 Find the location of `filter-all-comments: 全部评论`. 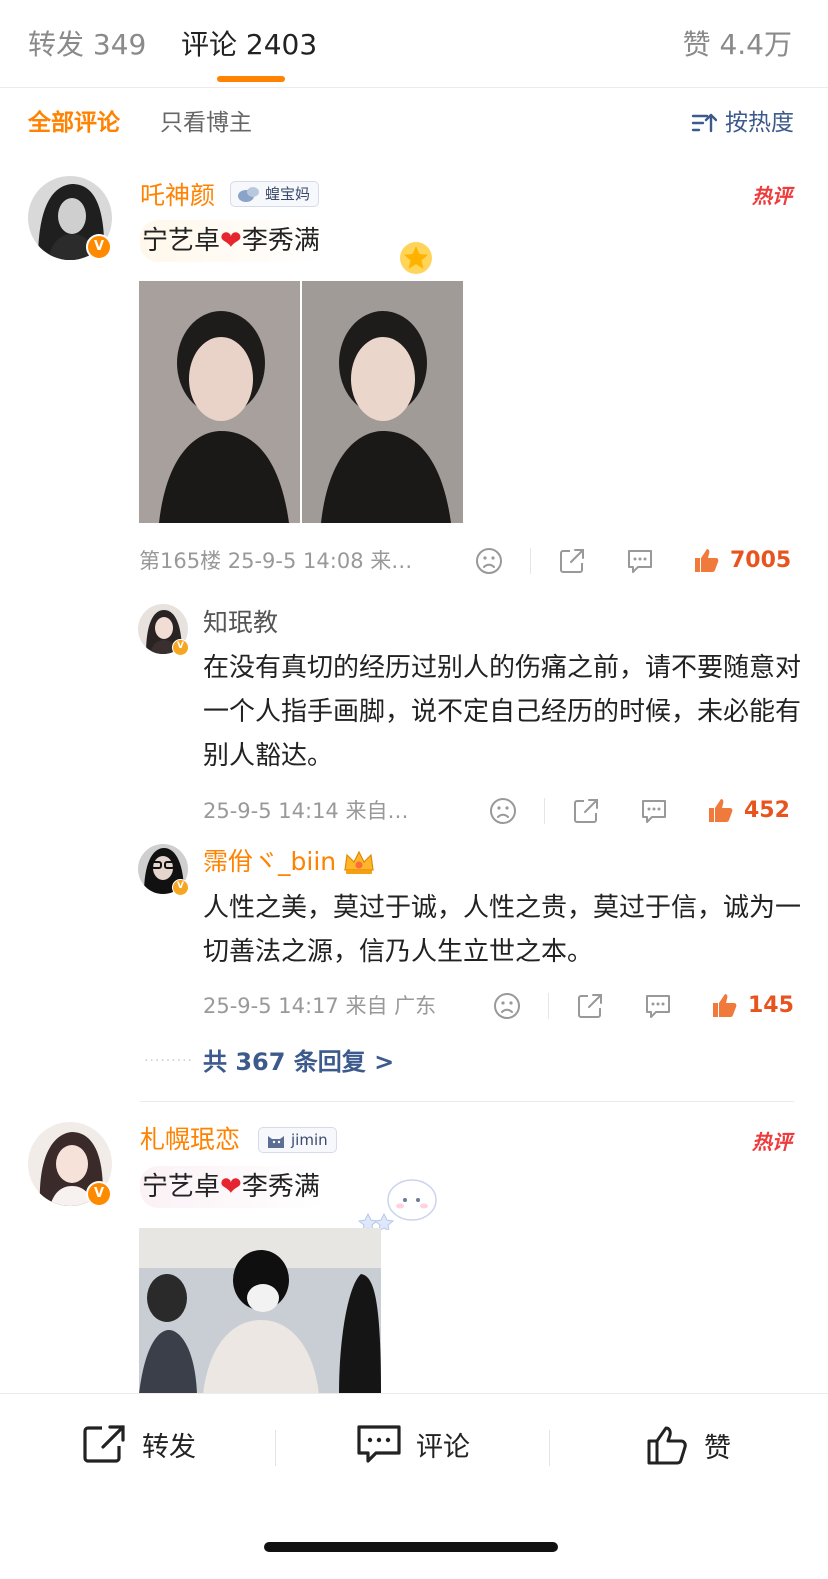

filter-all-comments: 全部评论 is located at coordinates (74, 123).